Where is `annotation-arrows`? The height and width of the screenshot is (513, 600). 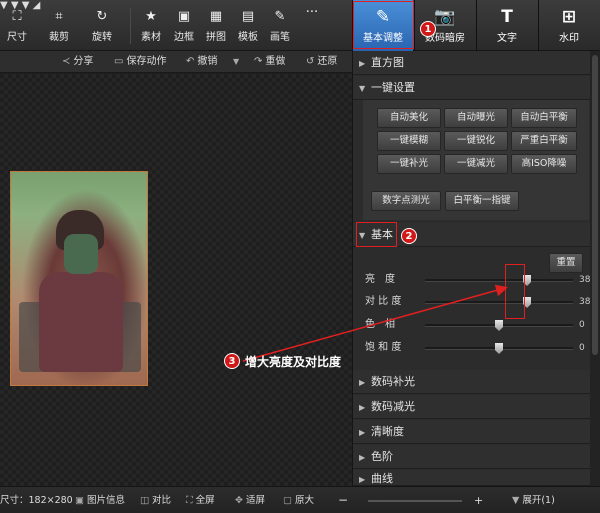
annotation-arrows is located at coordinates (375, 323).